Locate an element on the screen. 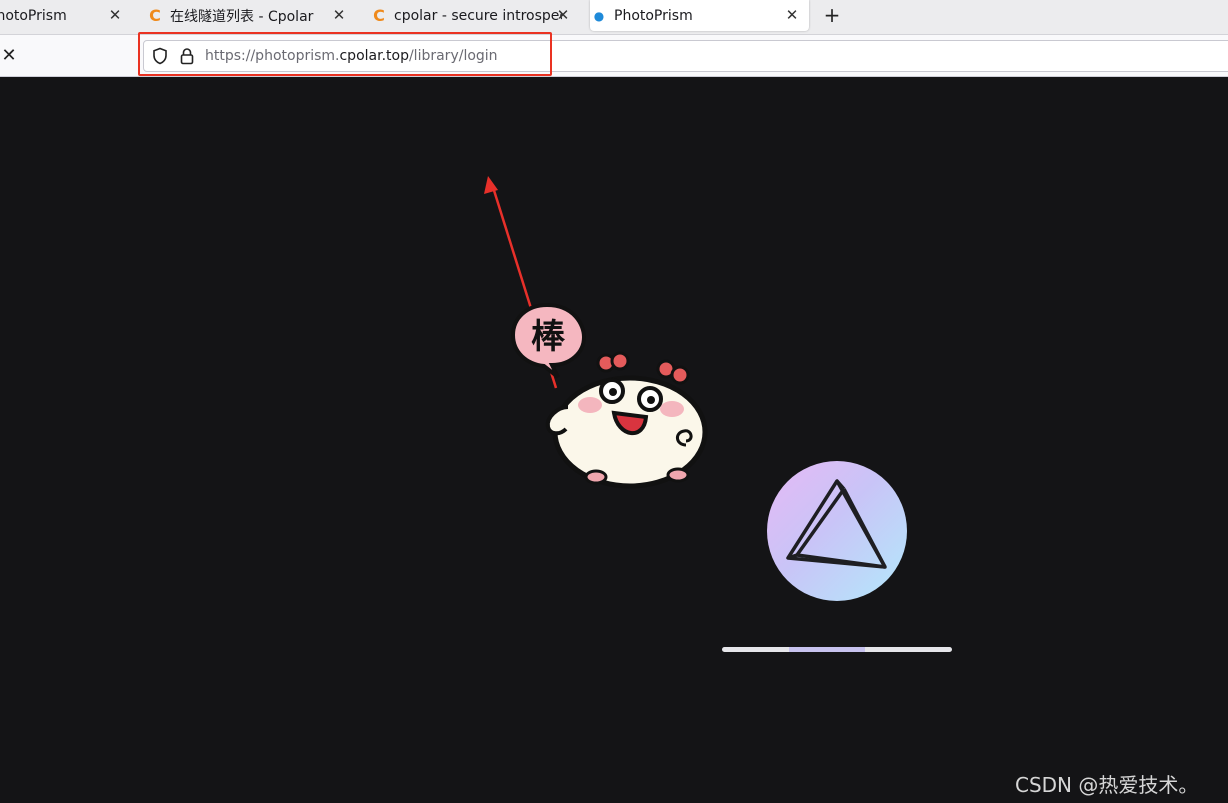 The height and width of the screenshot is (803, 1228). watermark-text: CSDN @热爱技术。 is located at coordinates (1107, 785).